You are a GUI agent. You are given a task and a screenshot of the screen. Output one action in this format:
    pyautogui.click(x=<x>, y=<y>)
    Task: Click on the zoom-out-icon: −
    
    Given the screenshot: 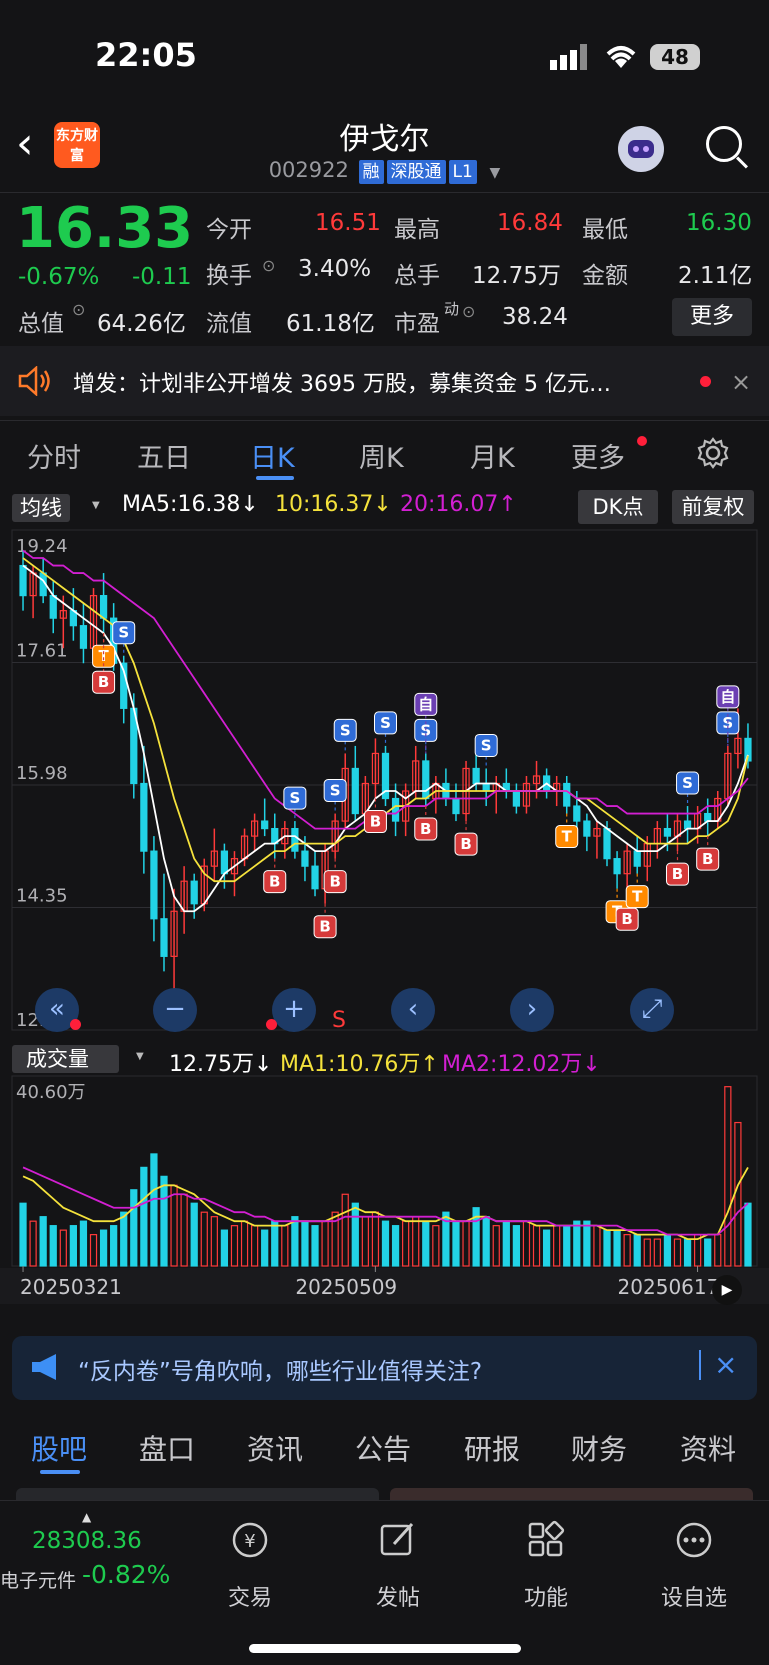 What is the action you would take?
    pyautogui.click(x=175, y=1010)
    